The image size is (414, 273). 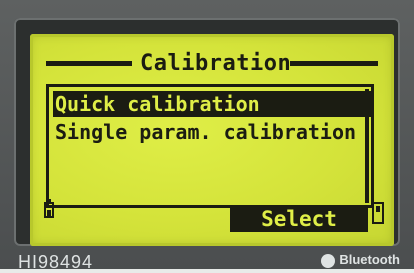 What do you see at coordinates (89, 63) in the screenshot?
I see `title-divider-left` at bounding box center [89, 63].